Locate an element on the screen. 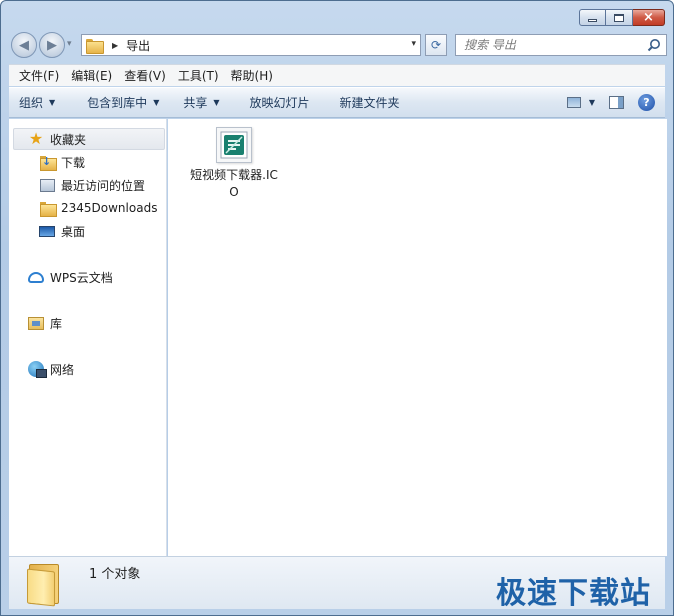  minimize-button is located at coordinates (592, 17).